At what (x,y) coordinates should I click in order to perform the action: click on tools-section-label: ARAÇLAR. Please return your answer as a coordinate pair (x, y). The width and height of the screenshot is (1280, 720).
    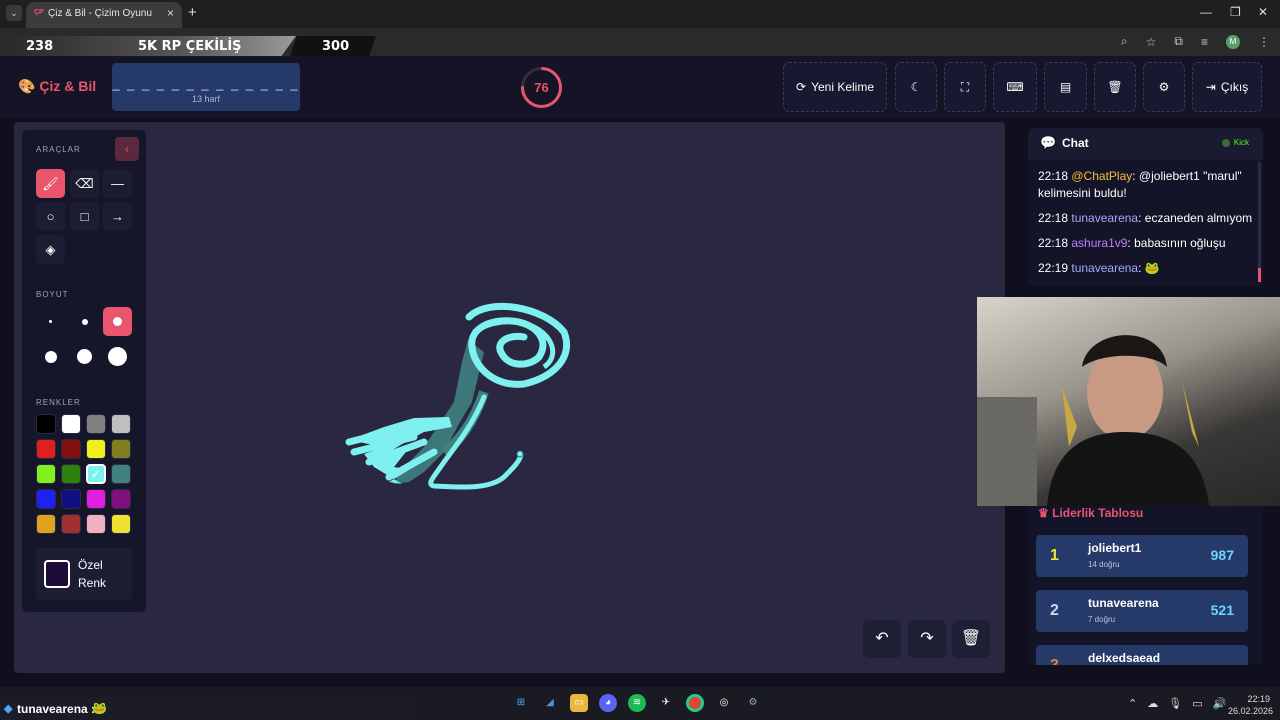
    Looking at the image, I should click on (58, 149).